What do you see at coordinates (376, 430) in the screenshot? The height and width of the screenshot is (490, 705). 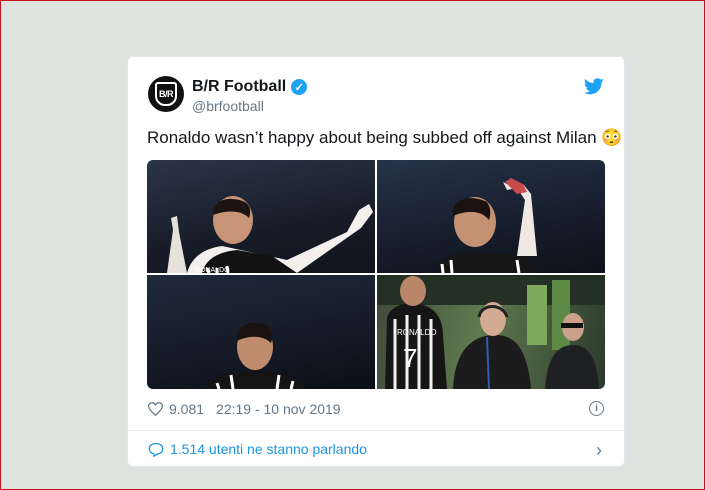 I see `divider` at bounding box center [376, 430].